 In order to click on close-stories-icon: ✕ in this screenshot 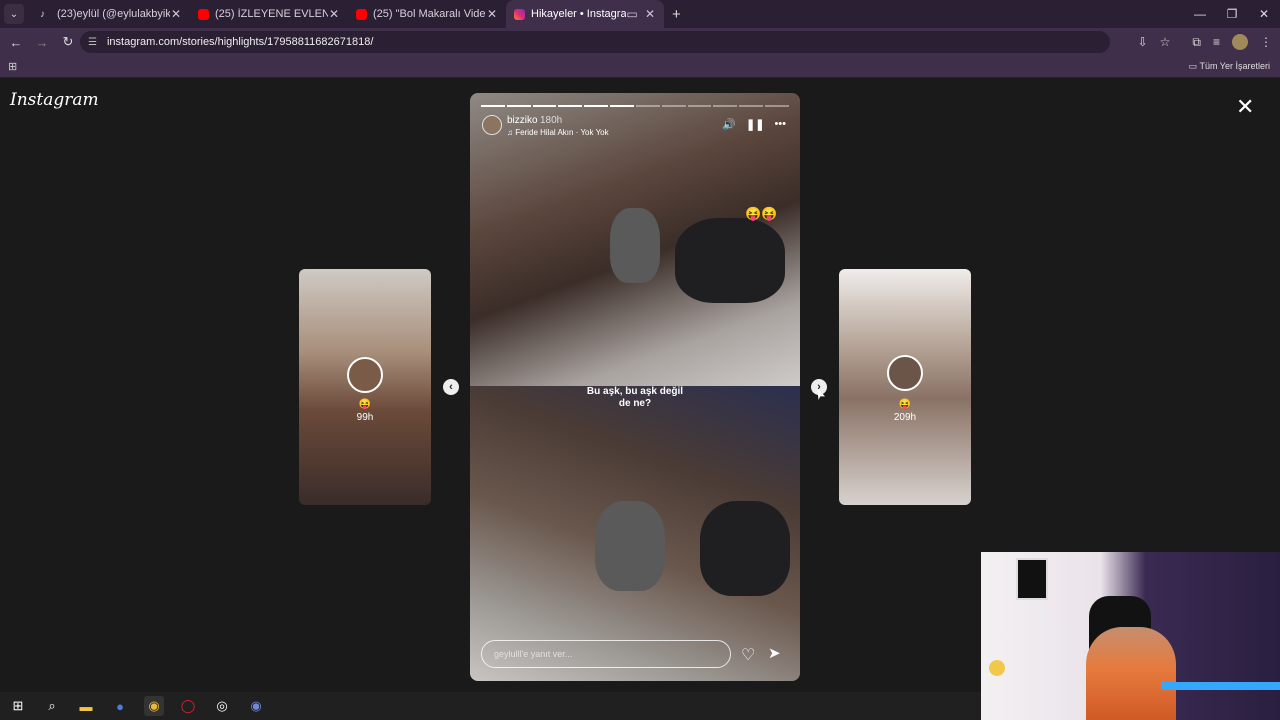, I will do `click(1245, 107)`.